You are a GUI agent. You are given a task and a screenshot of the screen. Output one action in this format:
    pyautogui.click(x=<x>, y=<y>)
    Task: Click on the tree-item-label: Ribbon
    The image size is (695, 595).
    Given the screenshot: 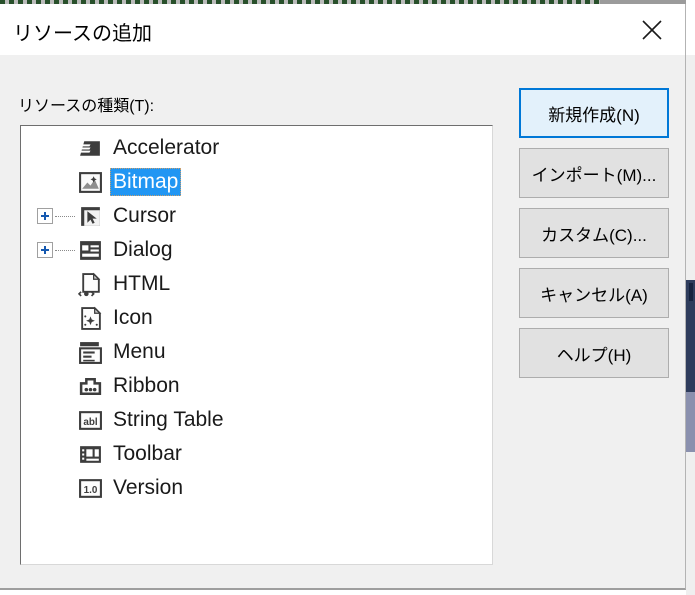 What is the action you would take?
    pyautogui.click(x=146, y=385)
    